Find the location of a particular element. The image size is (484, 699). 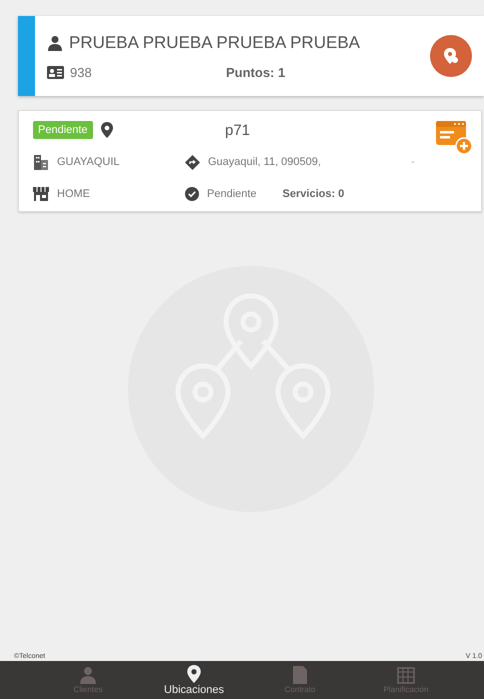

nav-tab: Ubicaciones is located at coordinates (194, 680).